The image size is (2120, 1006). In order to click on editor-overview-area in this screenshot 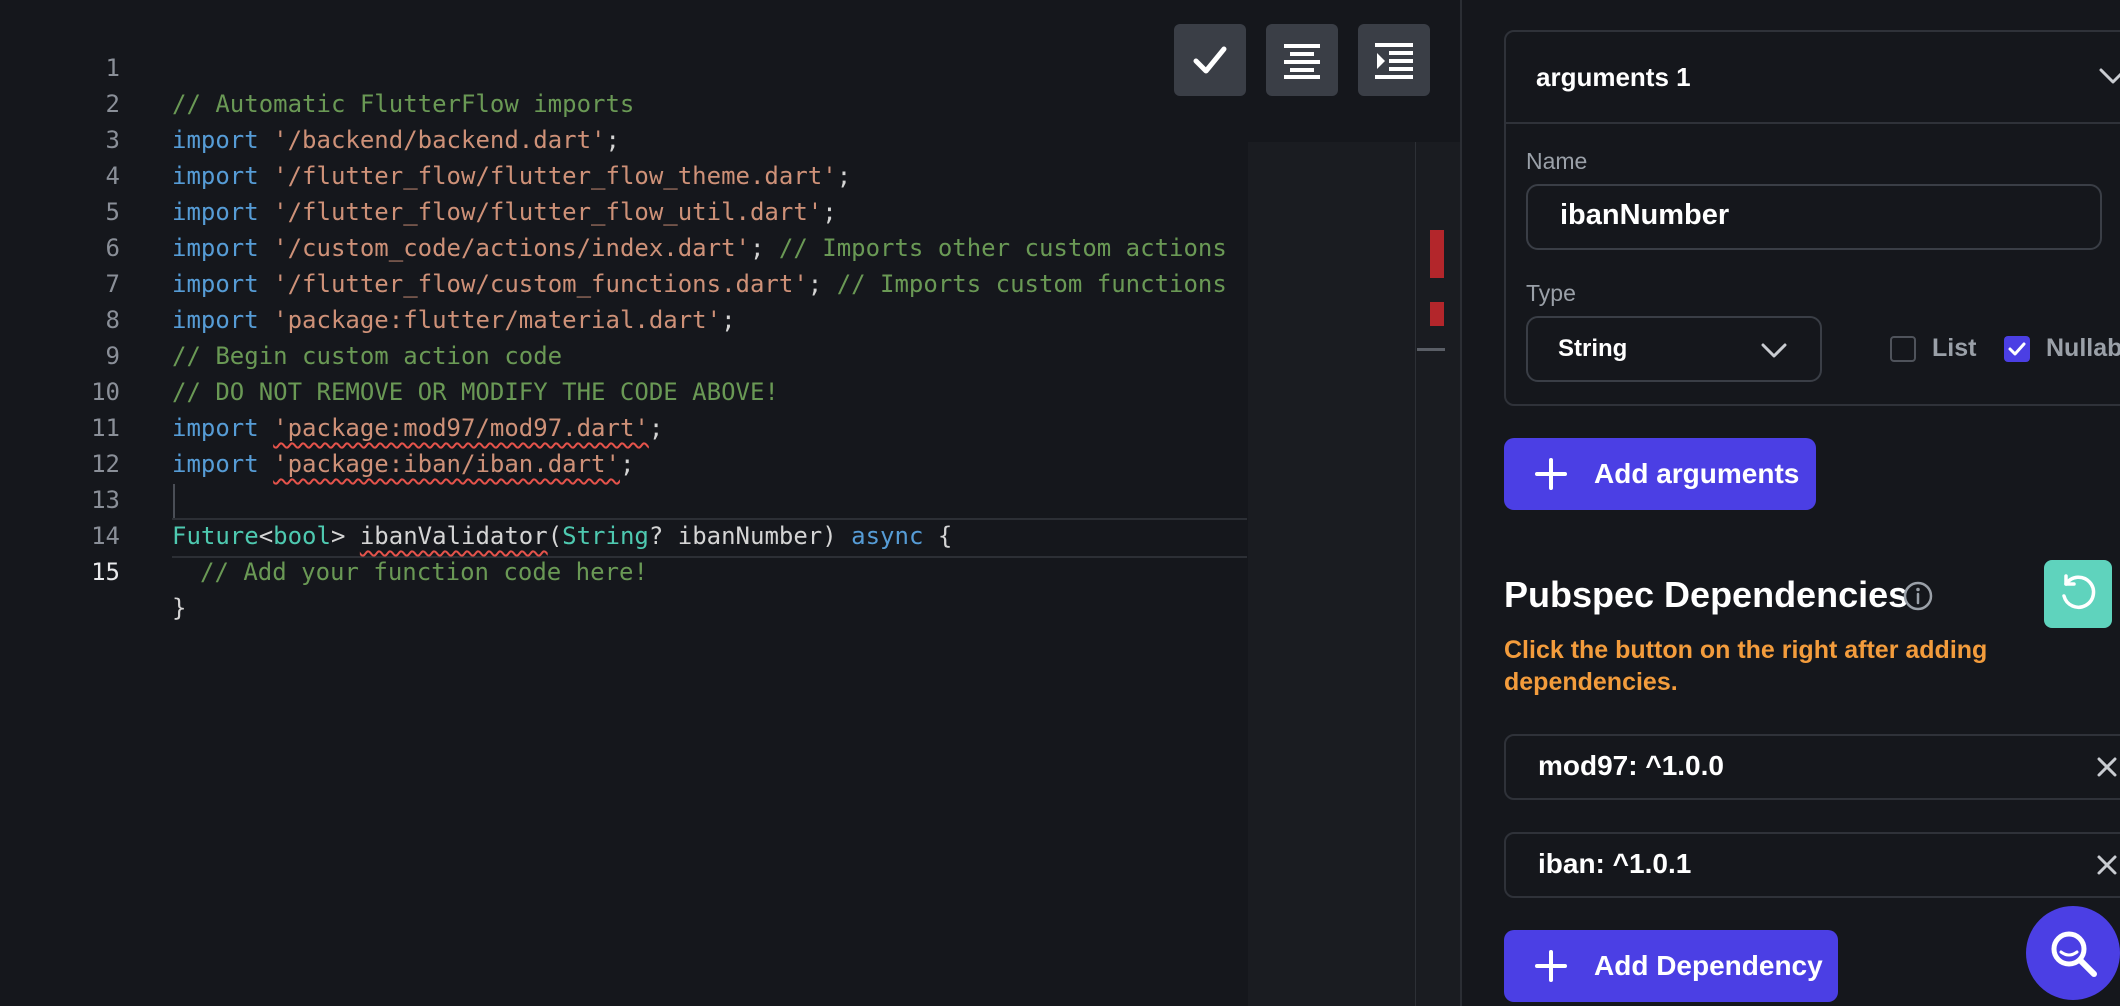, I will do `click(1354, 574)`.